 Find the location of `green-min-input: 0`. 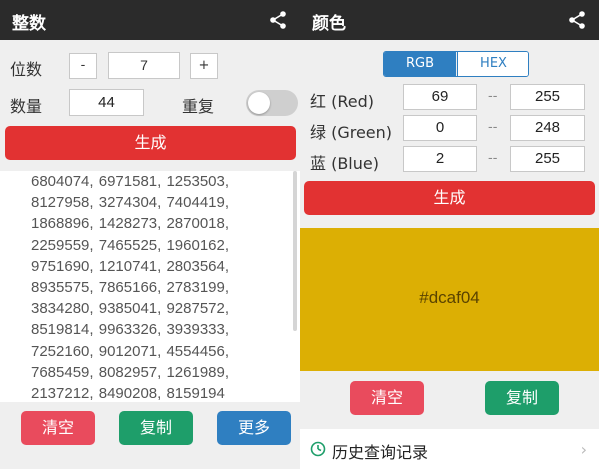

green-min-input: 0 is located at coordinates (440, 128).